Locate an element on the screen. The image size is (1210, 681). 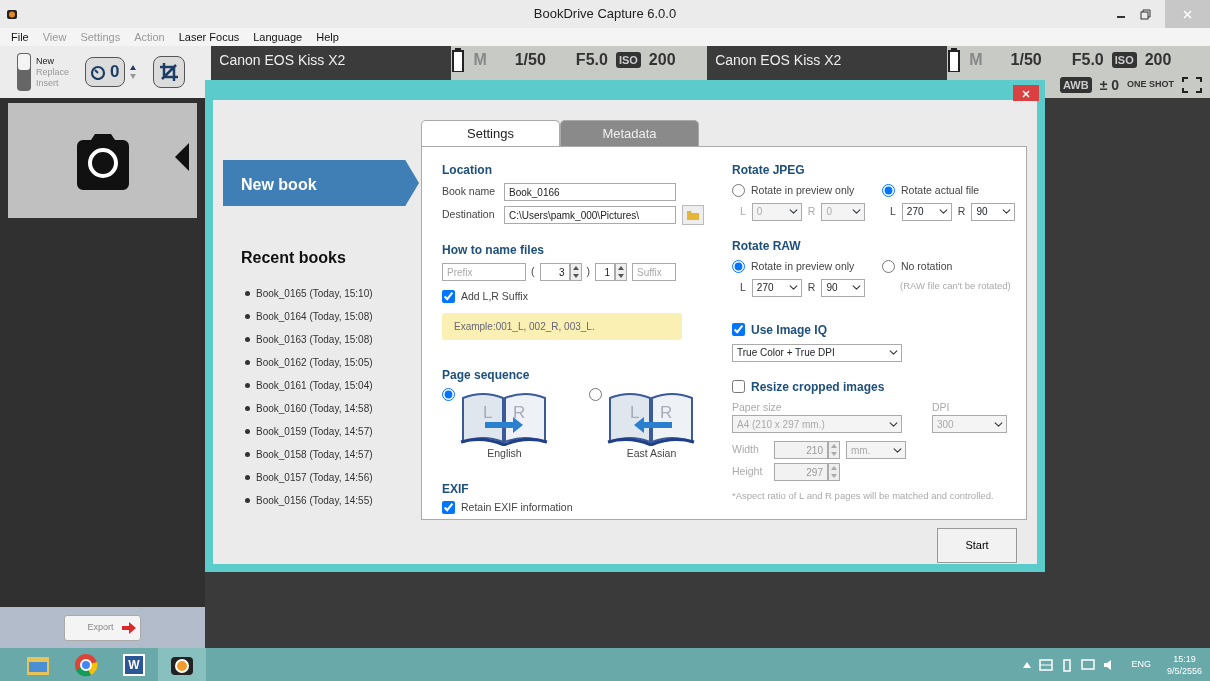
network-icon is located at coordinates (1046, 664).